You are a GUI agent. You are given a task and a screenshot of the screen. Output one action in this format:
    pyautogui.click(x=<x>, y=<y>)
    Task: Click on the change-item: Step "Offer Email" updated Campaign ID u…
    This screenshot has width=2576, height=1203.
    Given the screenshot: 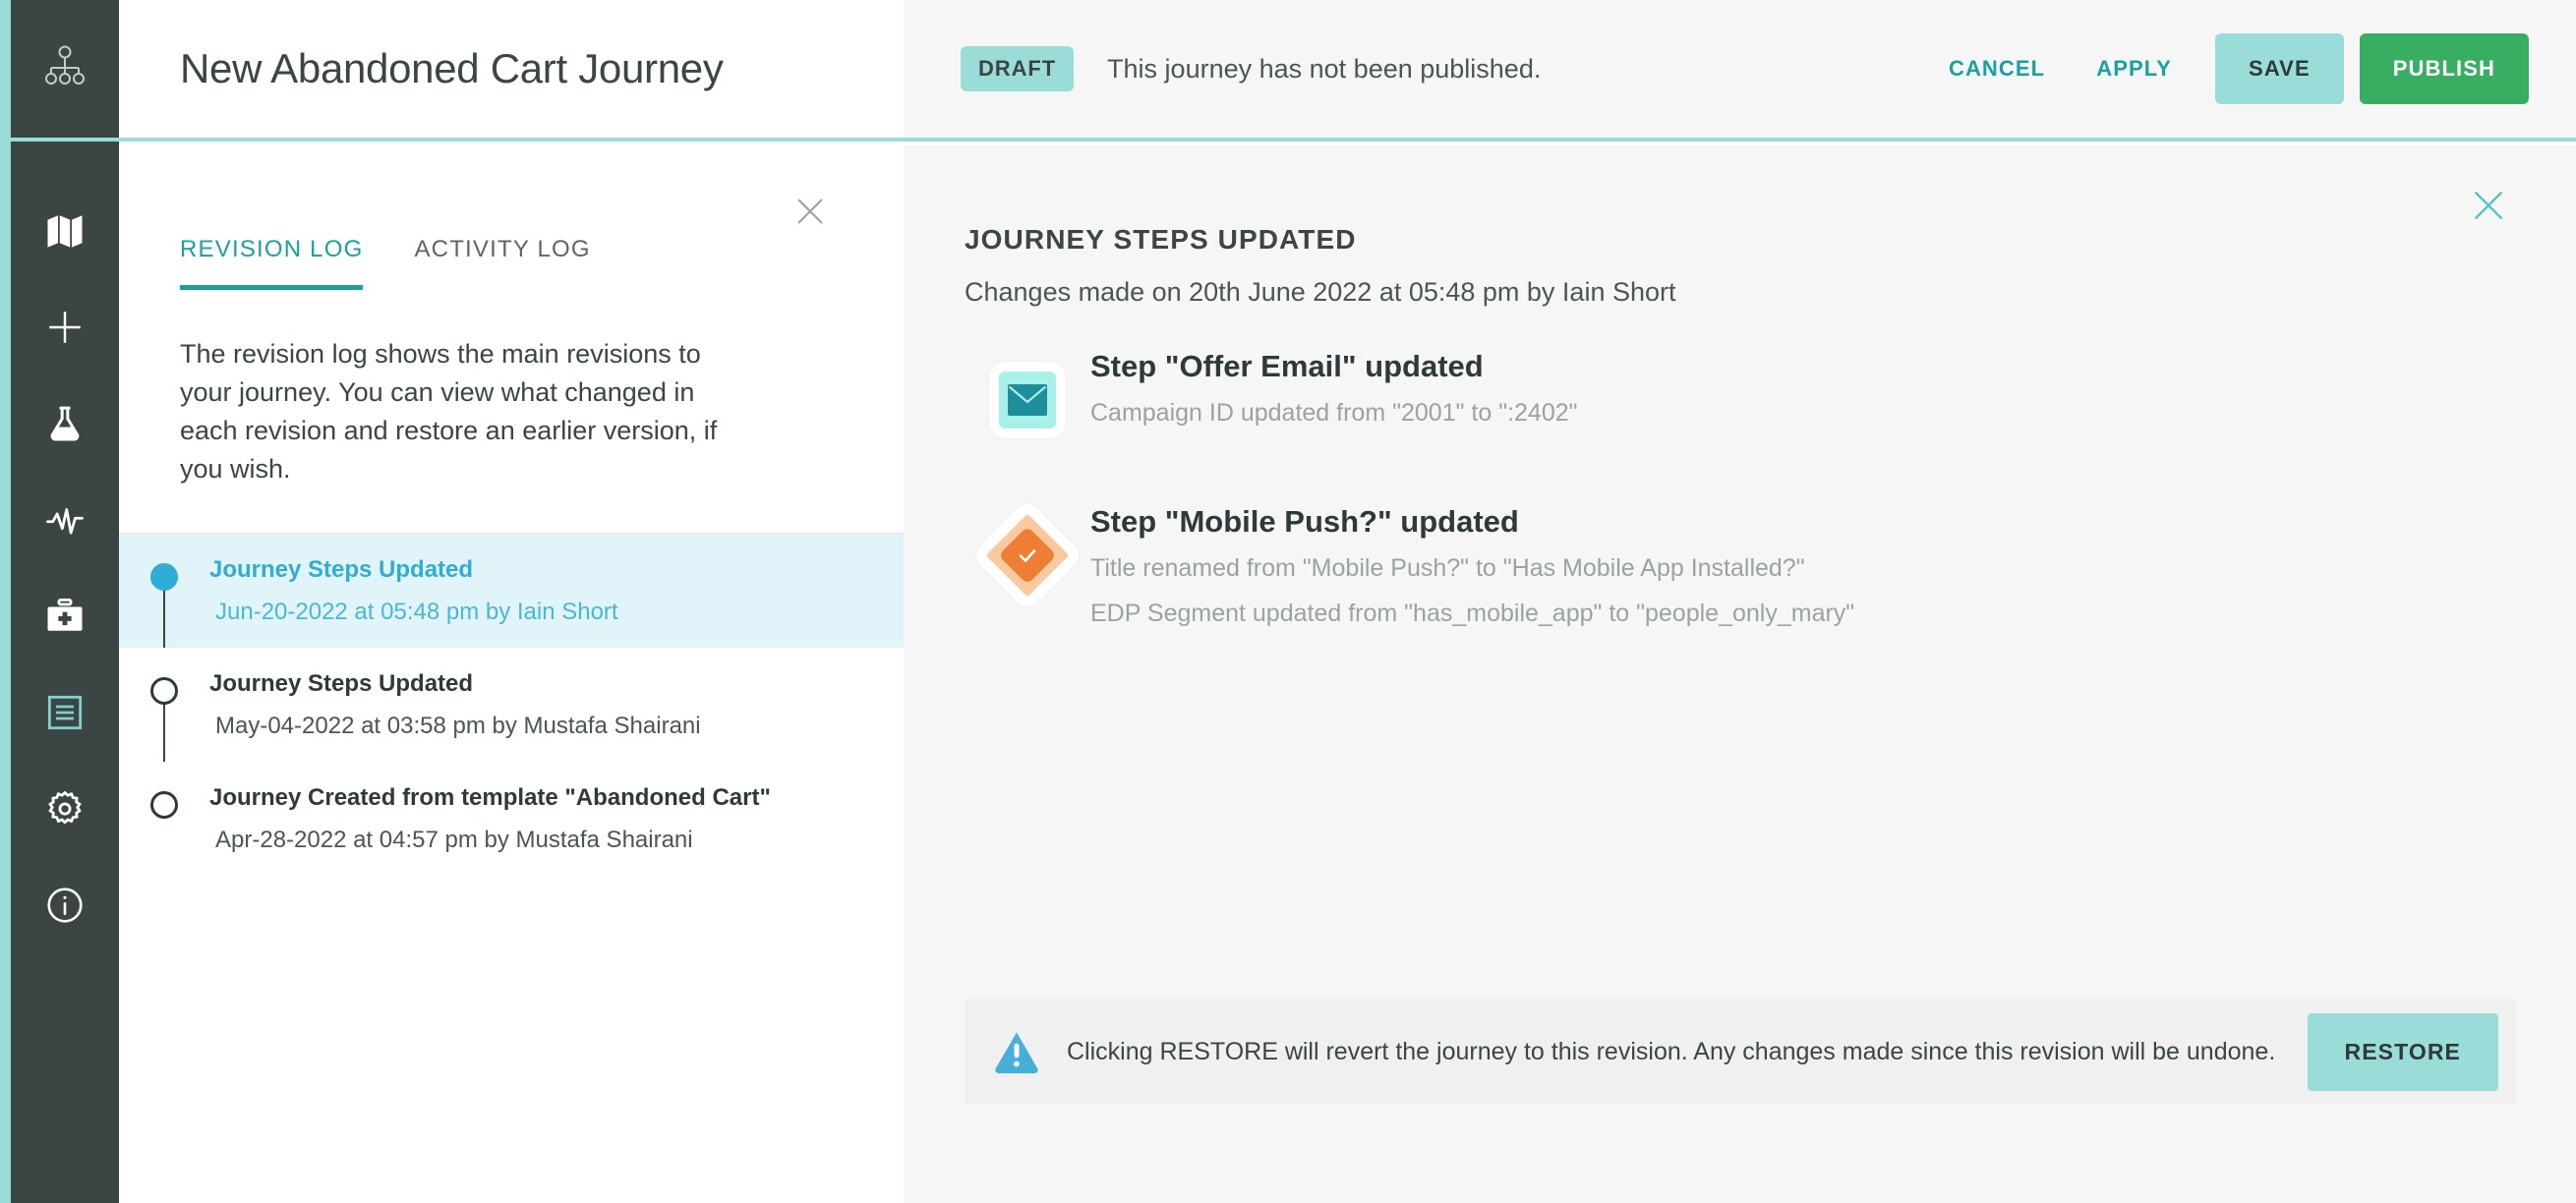 What is the action you would take?
    pyautogui.click(x=1770, y=400)
    